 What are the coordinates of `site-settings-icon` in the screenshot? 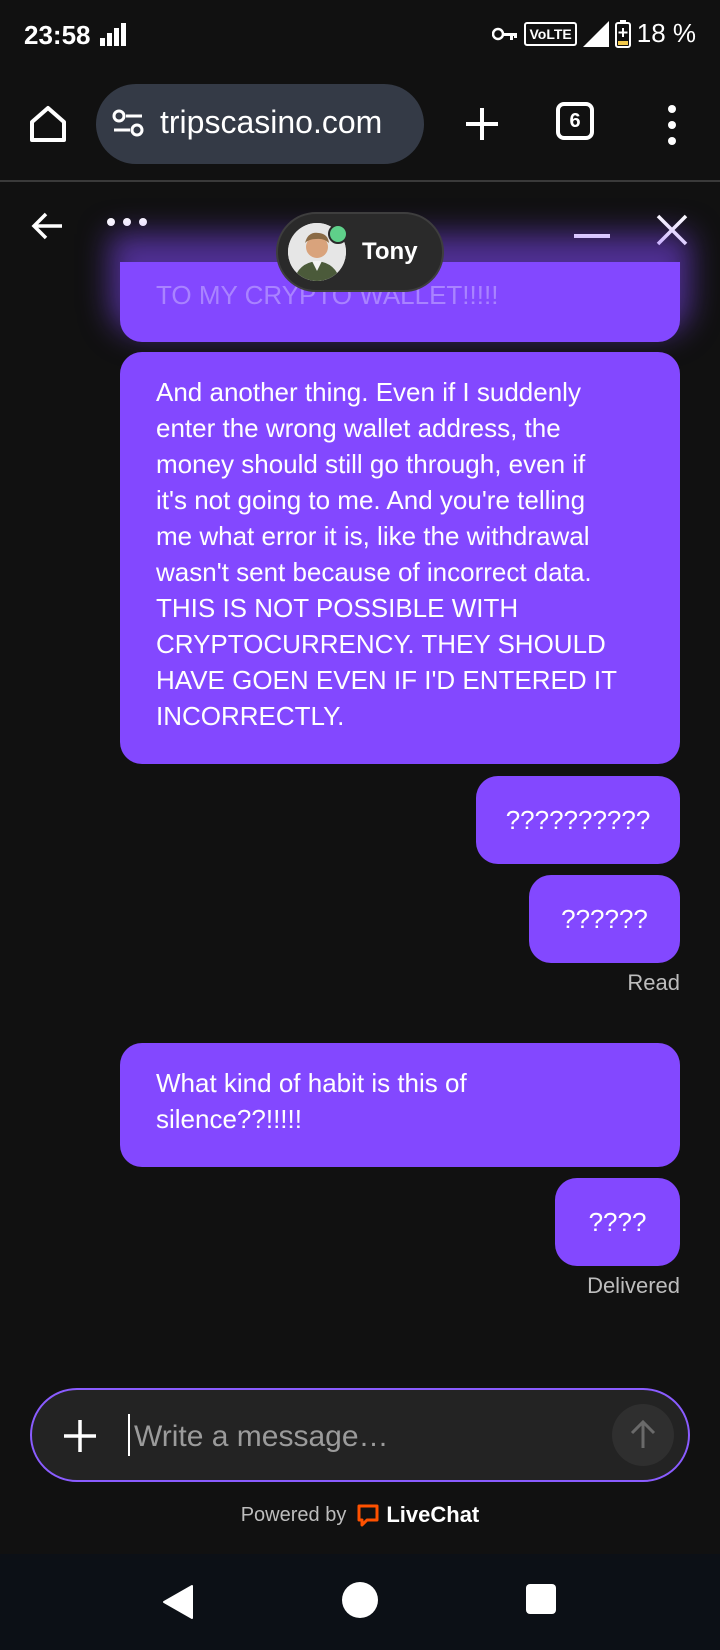 It's located at (128, 125).